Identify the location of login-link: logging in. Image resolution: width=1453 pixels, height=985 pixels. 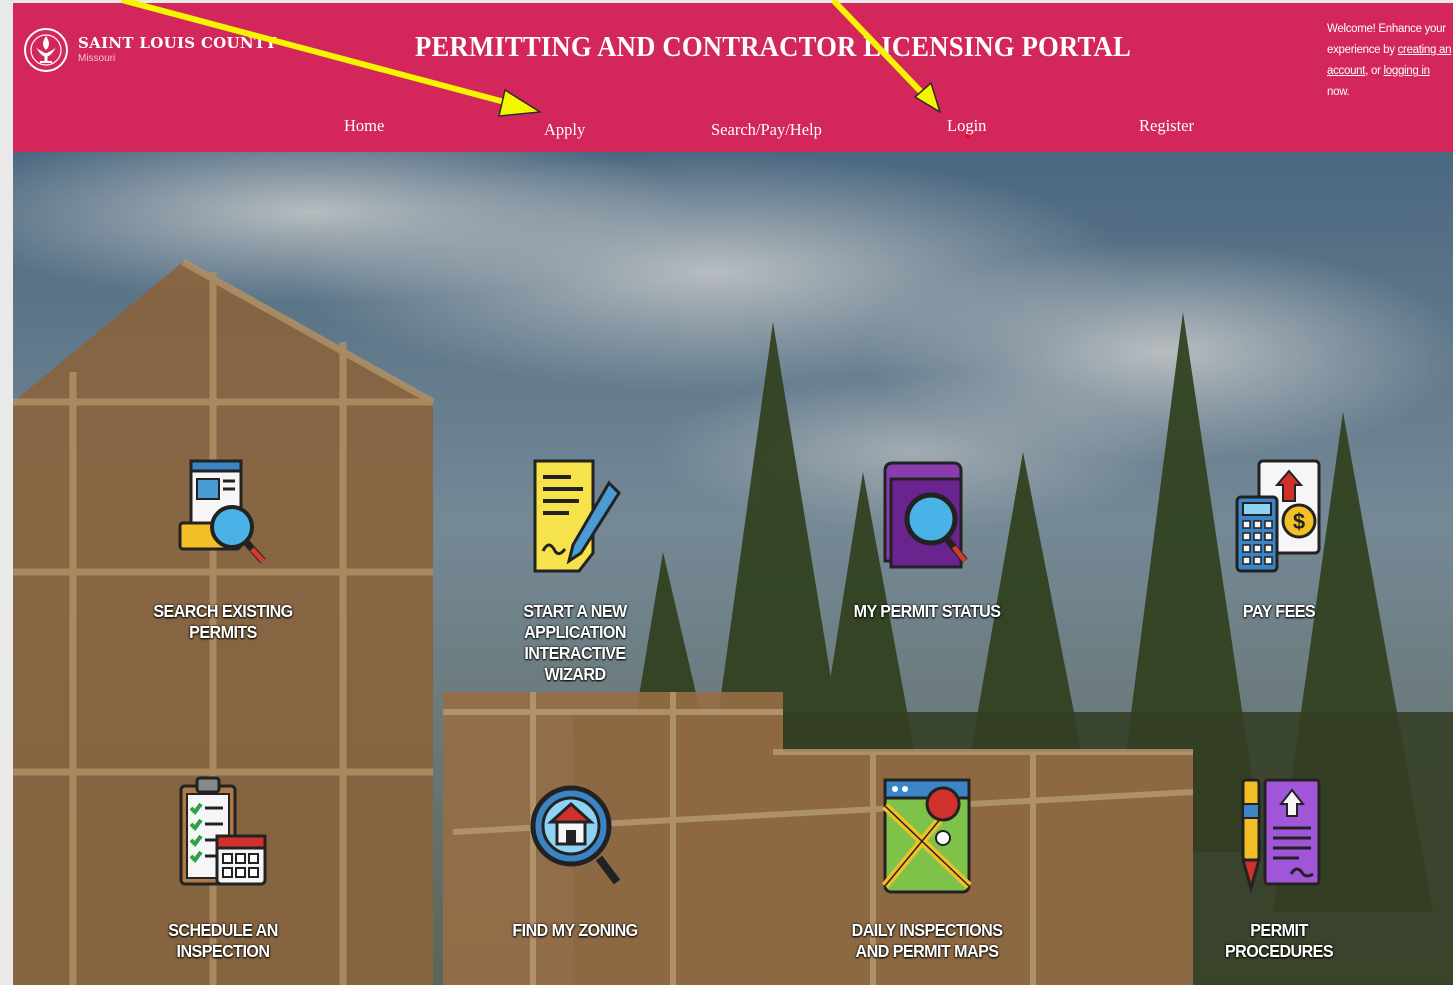
(1407, 71).